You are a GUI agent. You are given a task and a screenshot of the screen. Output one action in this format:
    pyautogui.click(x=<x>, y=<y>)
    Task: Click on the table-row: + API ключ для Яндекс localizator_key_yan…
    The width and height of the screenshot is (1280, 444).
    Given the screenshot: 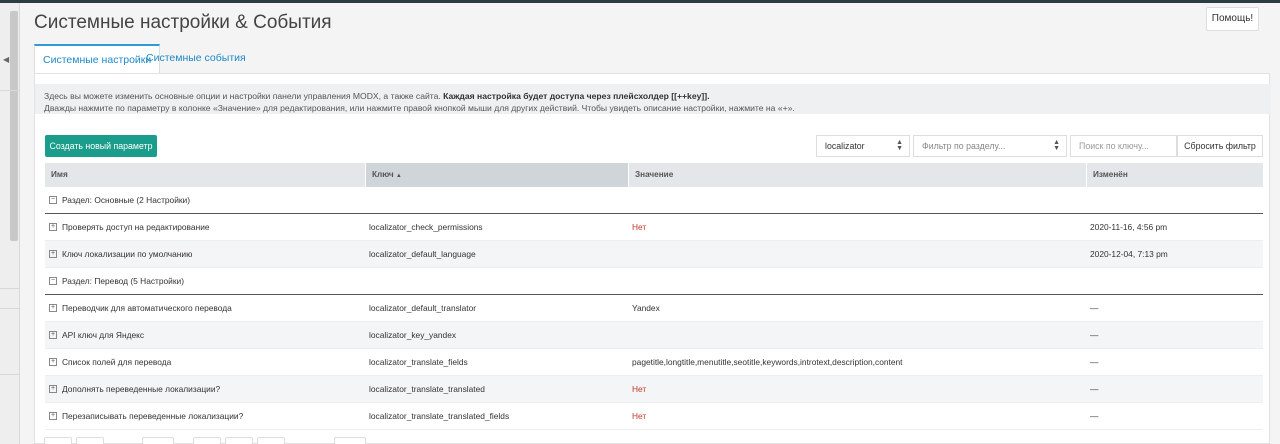 What is the action you would take?
    pyautogui.click(x=654, y=335)
    